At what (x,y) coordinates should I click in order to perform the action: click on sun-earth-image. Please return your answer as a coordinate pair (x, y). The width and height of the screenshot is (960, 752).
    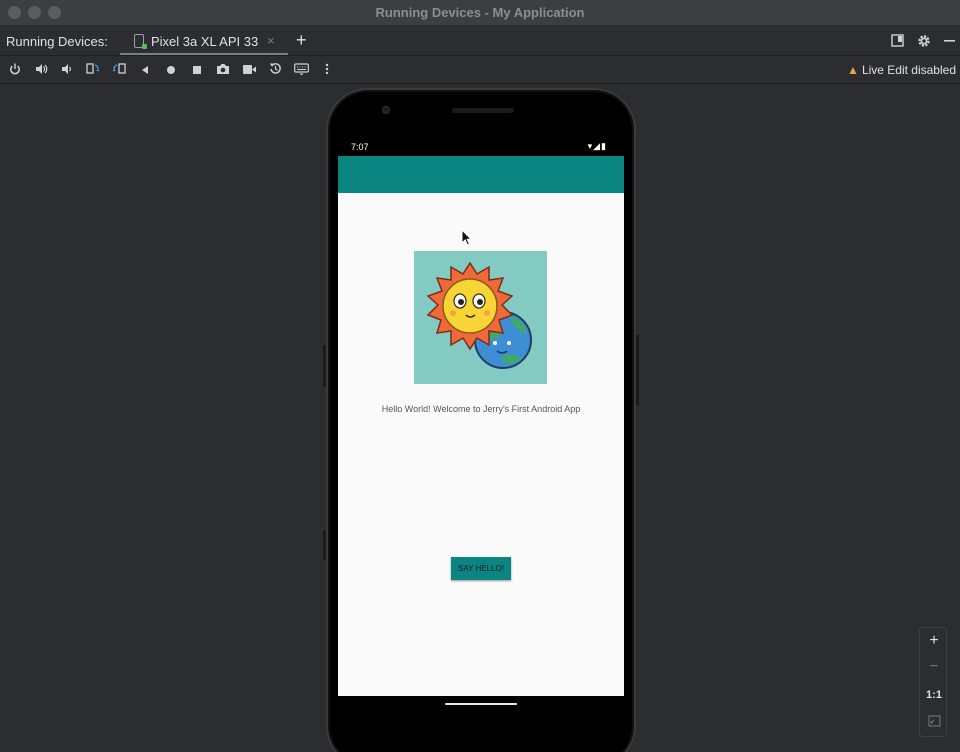
    Looking at the image, I should click on (480, 317).